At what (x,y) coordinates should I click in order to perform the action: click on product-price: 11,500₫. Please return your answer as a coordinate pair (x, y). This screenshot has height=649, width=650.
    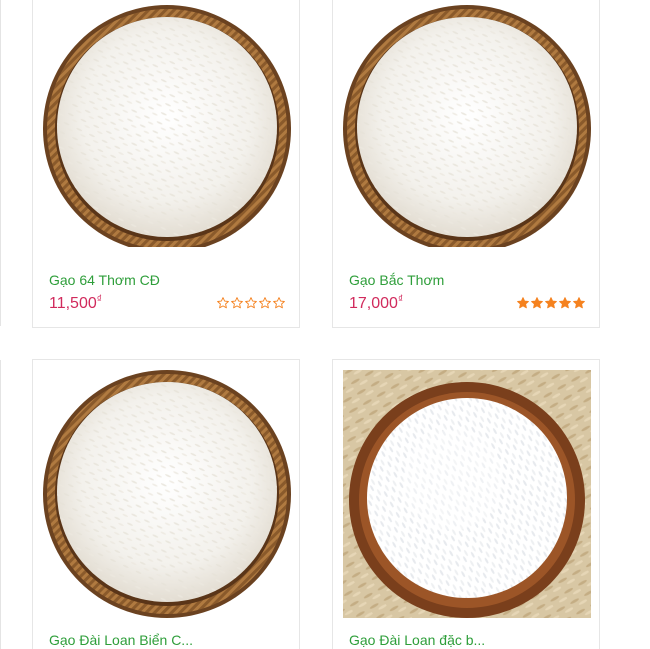
    Looking at the image, I should click on (75, 303).